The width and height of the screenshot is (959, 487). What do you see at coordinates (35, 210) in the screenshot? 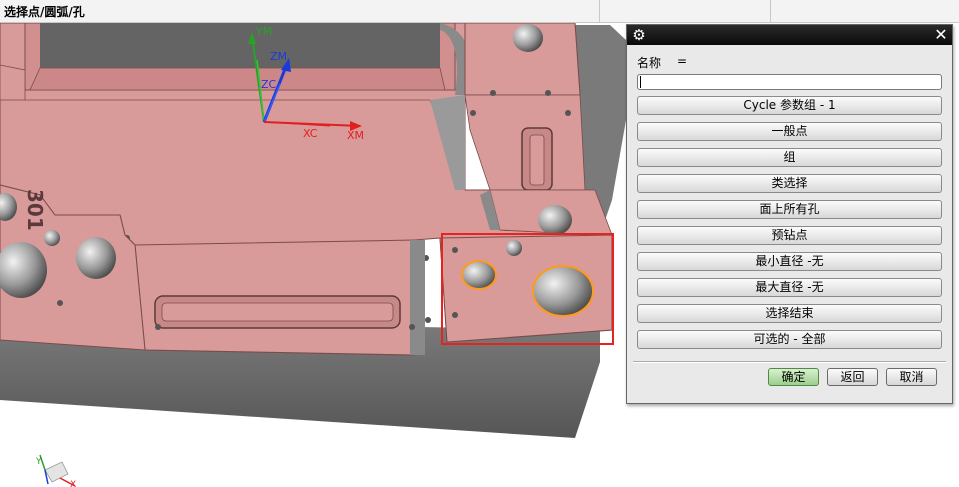
I see `part-engraving: 301` at bounding box center [35, 210].